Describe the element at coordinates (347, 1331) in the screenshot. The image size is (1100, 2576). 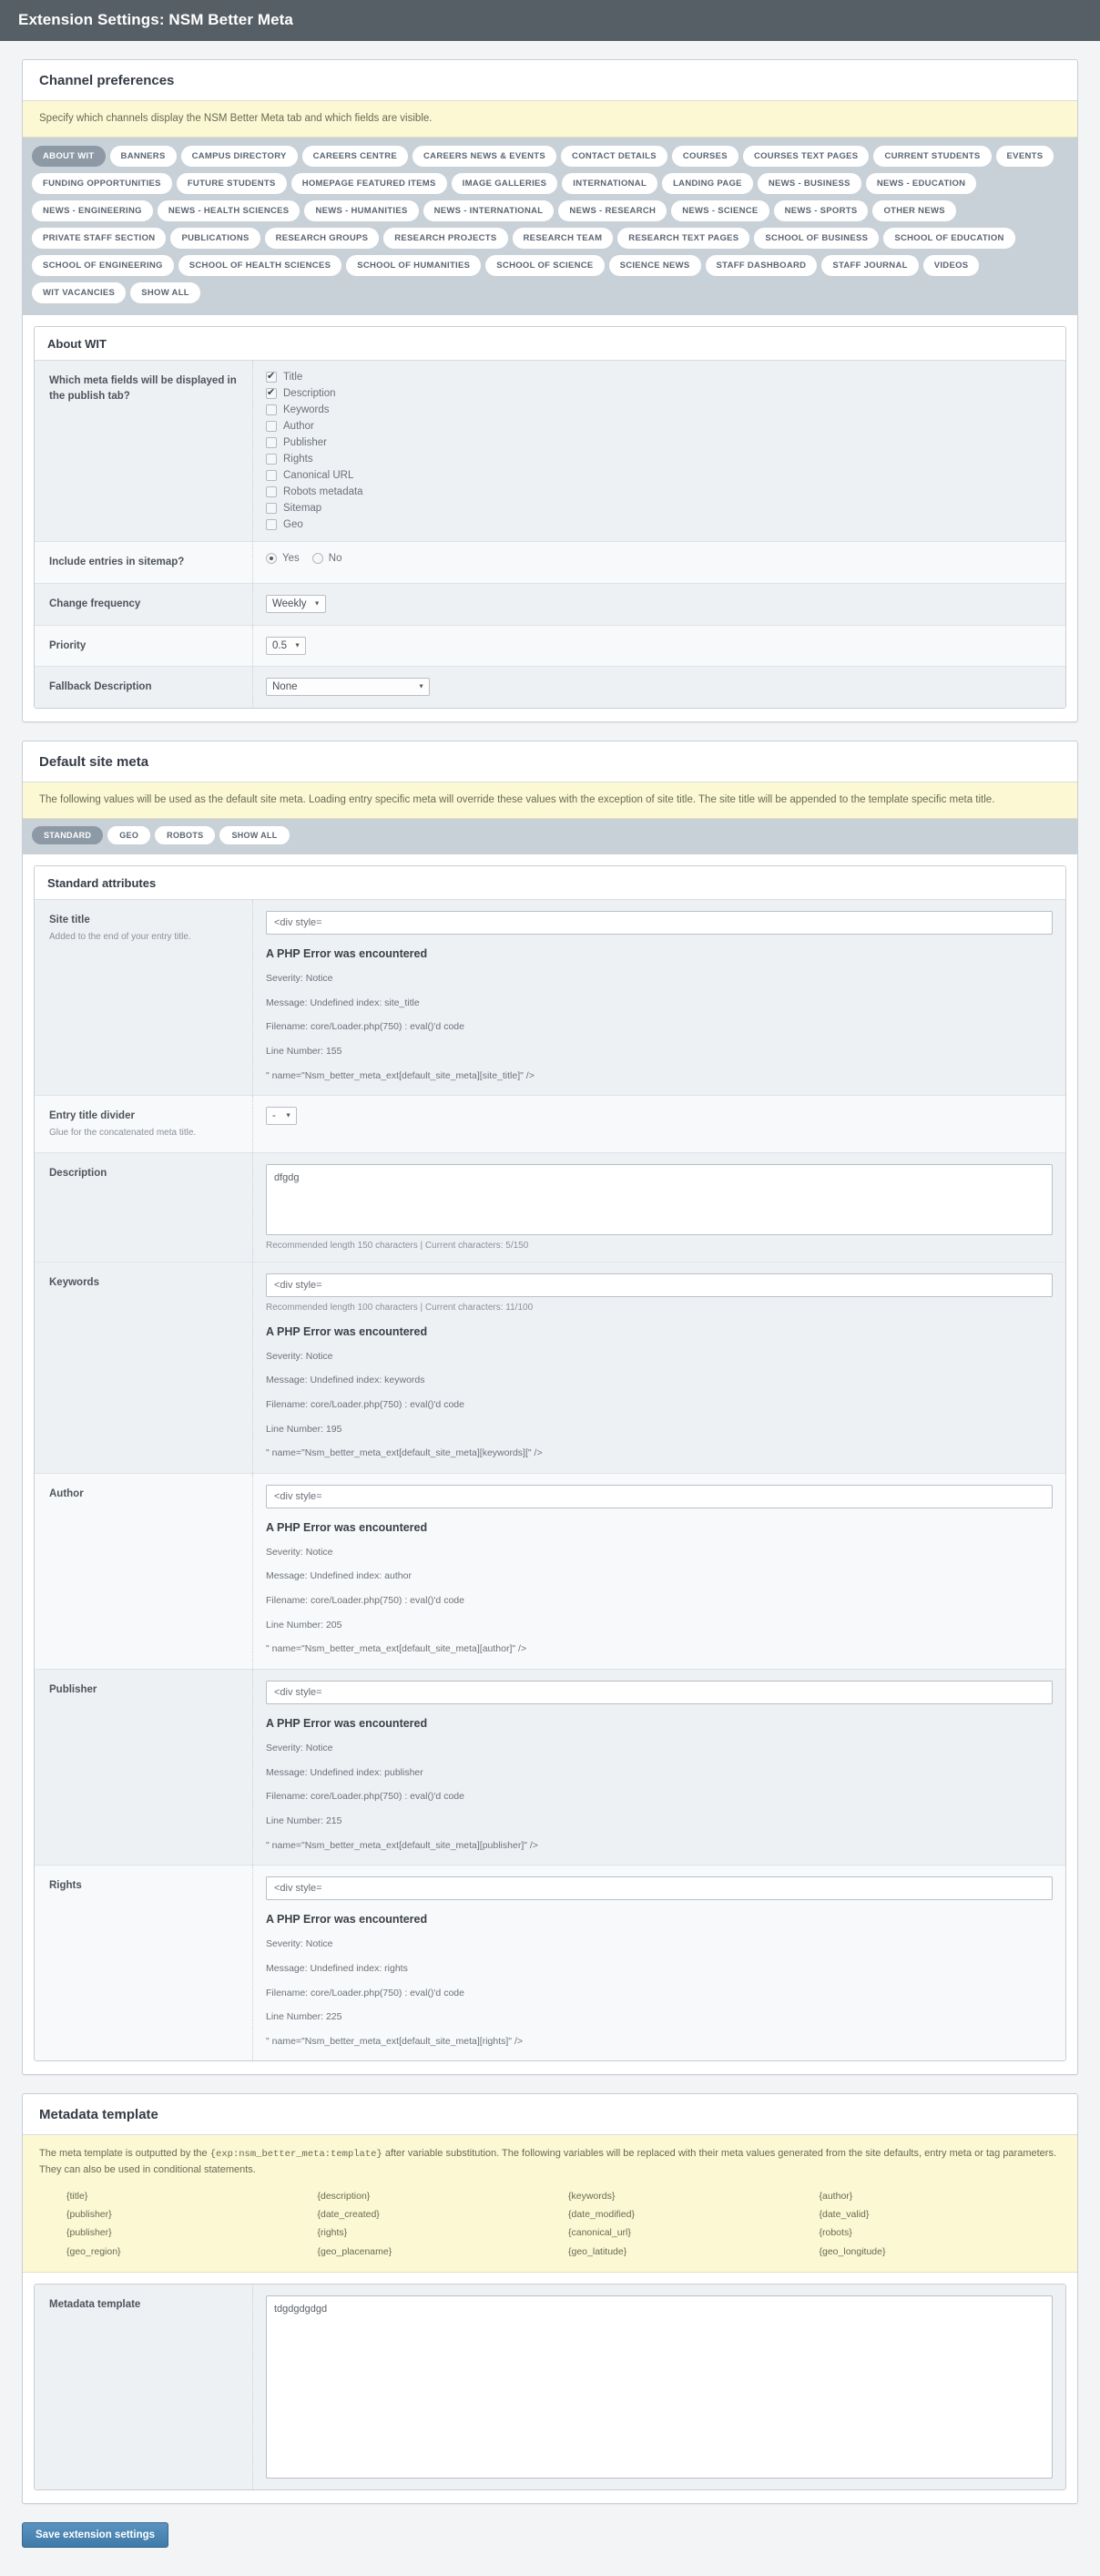
I see `php-error-heading: A PHP Error was encountered` at that location.